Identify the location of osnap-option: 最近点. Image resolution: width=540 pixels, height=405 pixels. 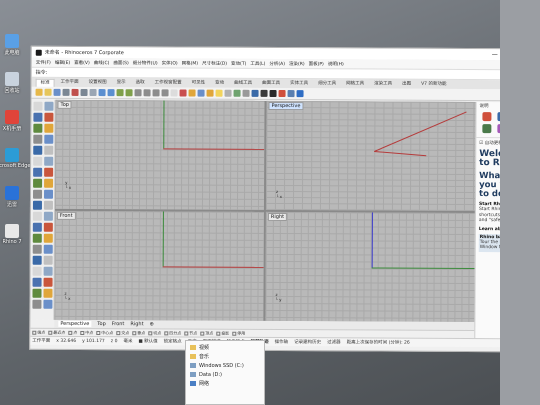
(56, 332).